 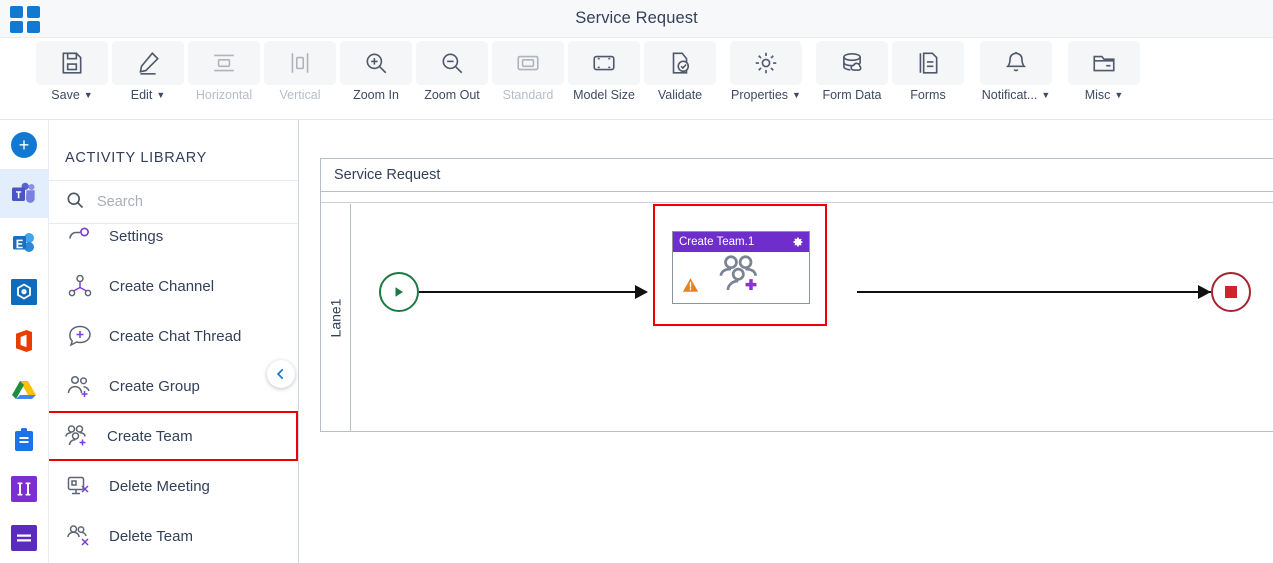 What do you see at coordinates (1231, 292) in the screenshot?
I see `end-event` at bounding box center [1231, 292].